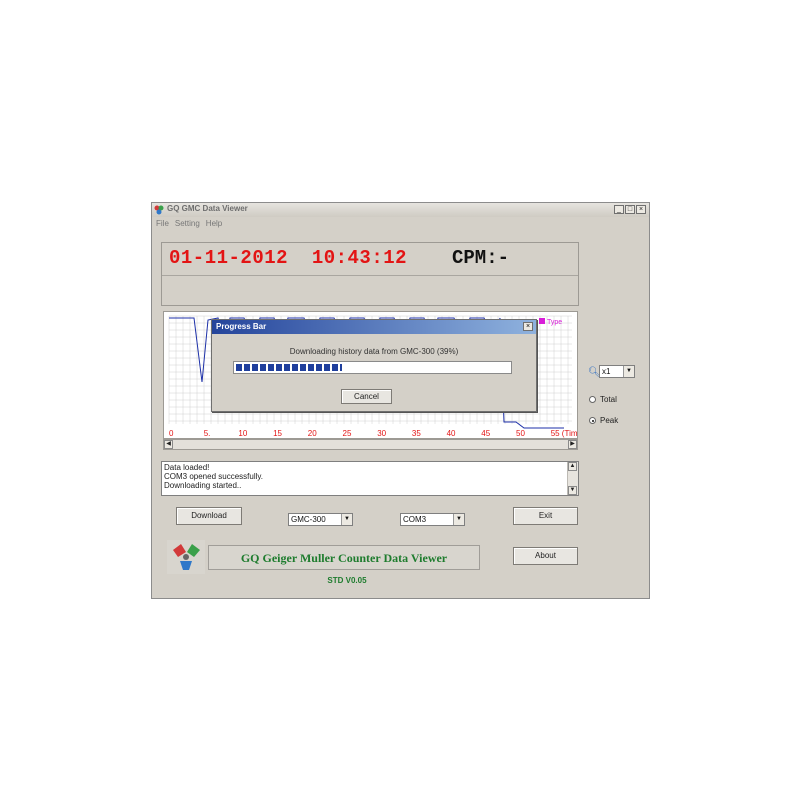  I want to click on status-display: 01-11-2012 10:43:12 CPM:-, so click(370, 274).